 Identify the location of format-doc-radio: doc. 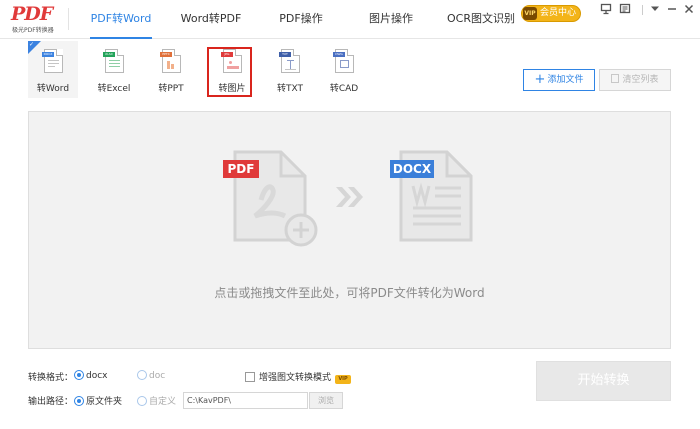
(151, 375).